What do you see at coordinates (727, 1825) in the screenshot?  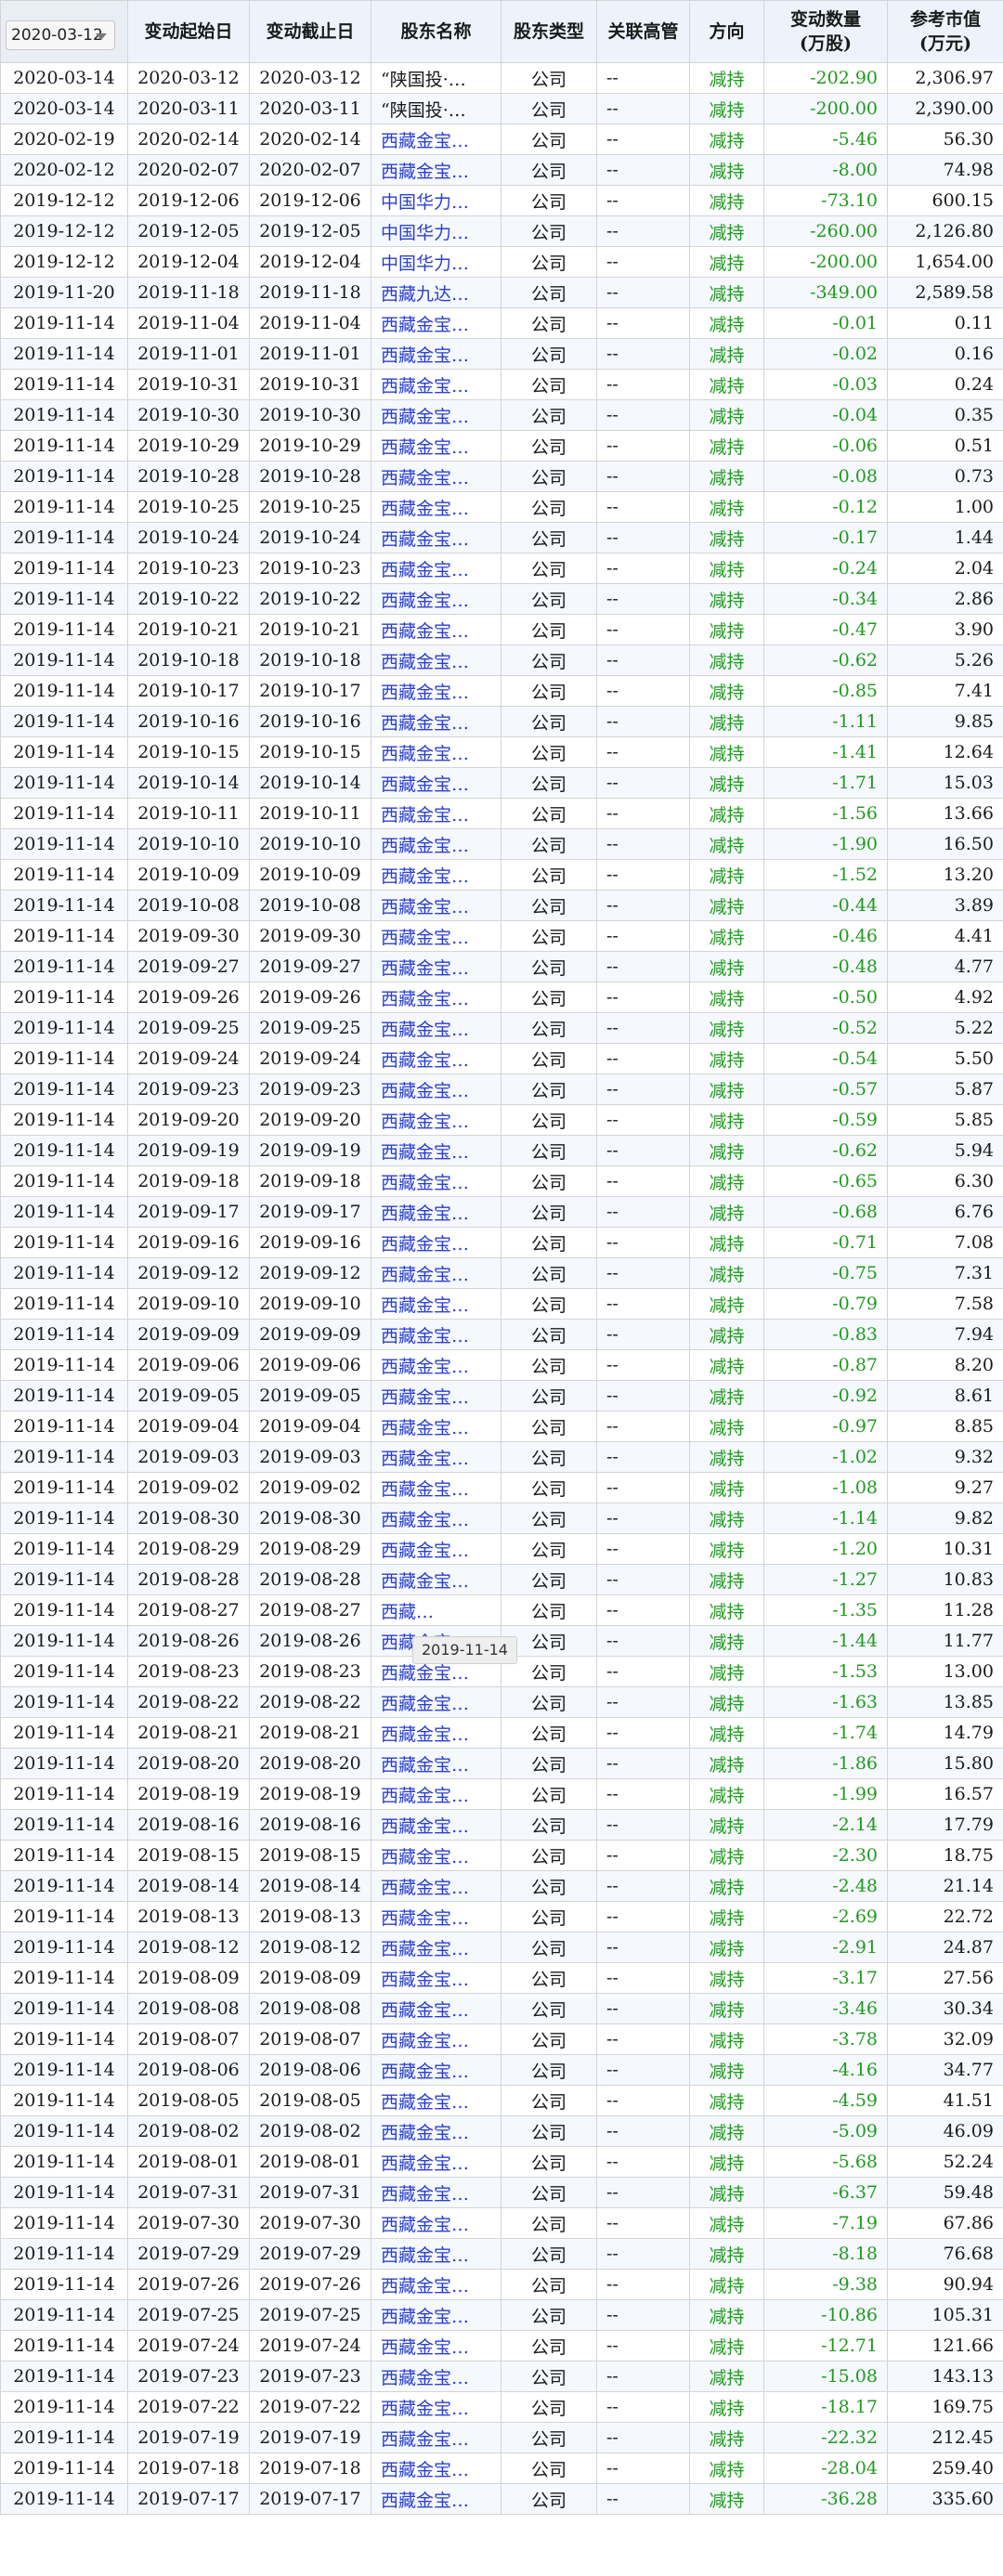 I see `direction-cell: 减持` at bounding box center [727, 1825].